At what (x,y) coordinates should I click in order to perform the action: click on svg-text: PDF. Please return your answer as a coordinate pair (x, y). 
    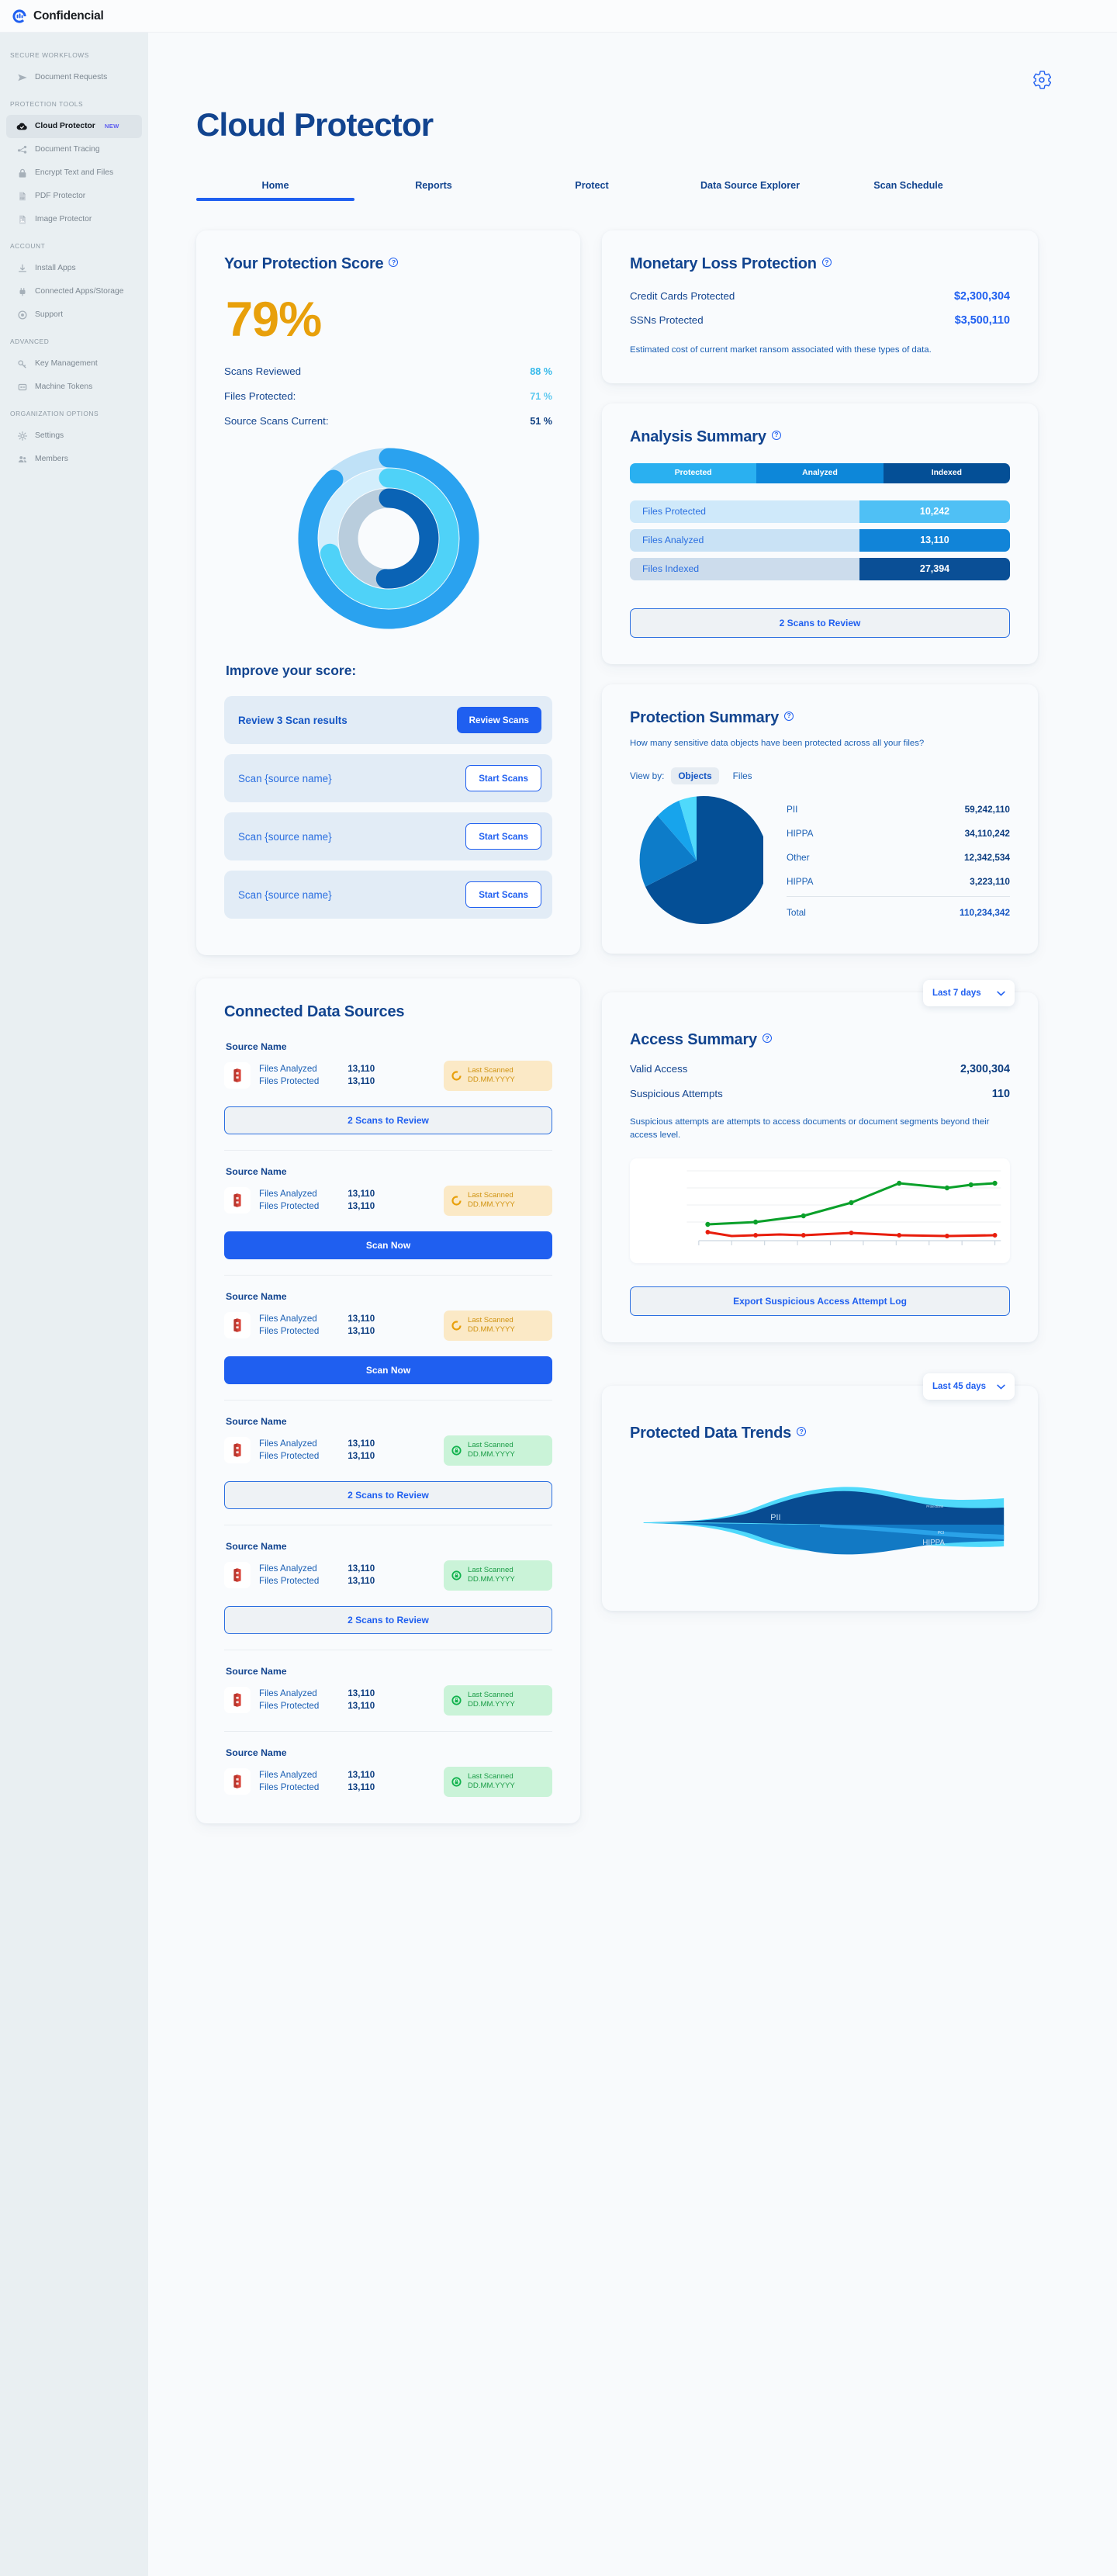
    Looking at the image, I should click on (21, 198).